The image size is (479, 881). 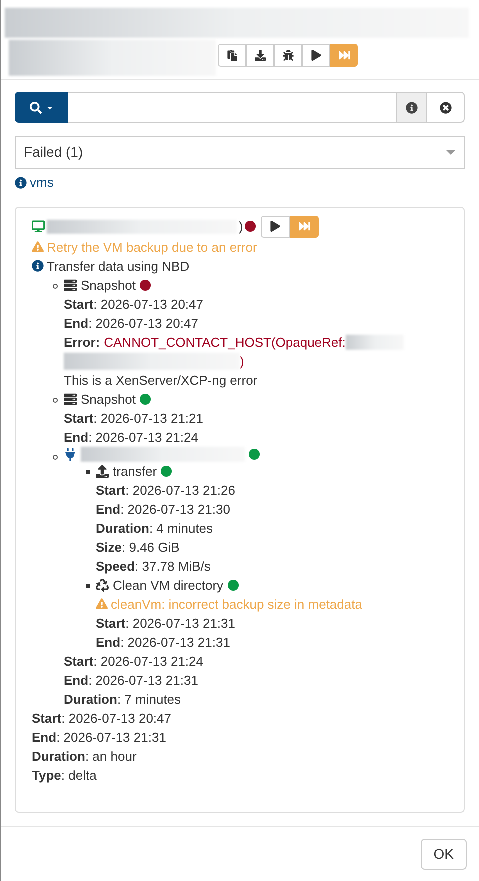 I want to click on desktop-icon, so click(x=38, y=226).